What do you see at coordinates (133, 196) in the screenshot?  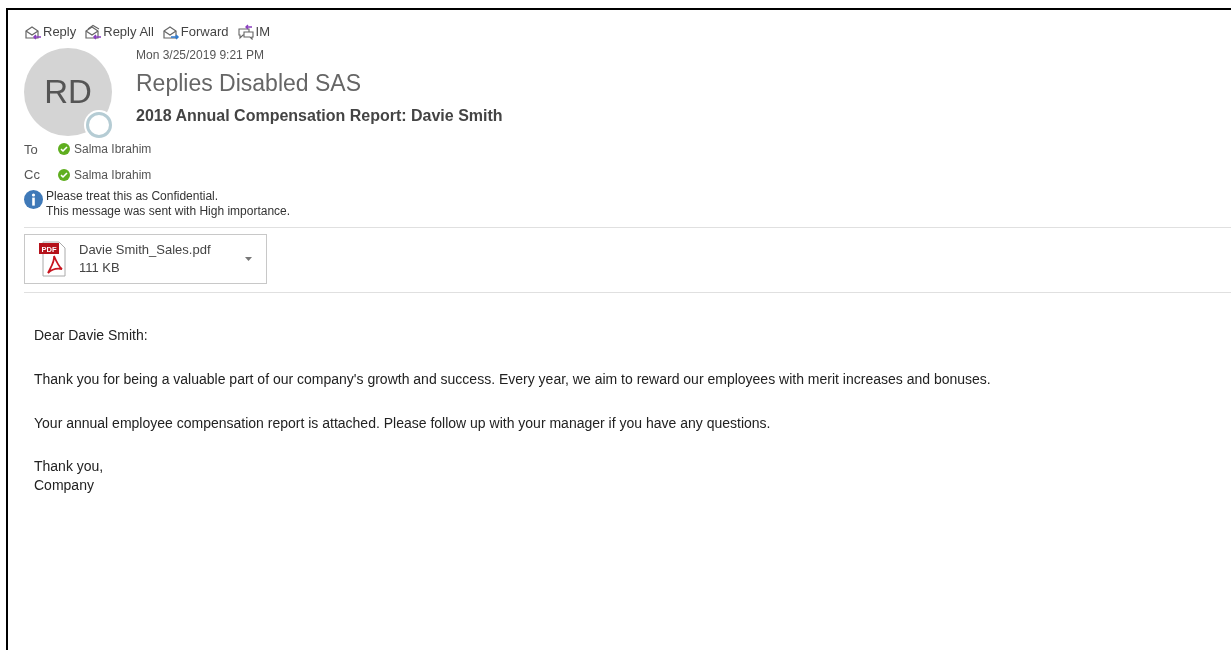 I see `info-message: Please treat this as Confidential.` at bounding box center [133, 196].